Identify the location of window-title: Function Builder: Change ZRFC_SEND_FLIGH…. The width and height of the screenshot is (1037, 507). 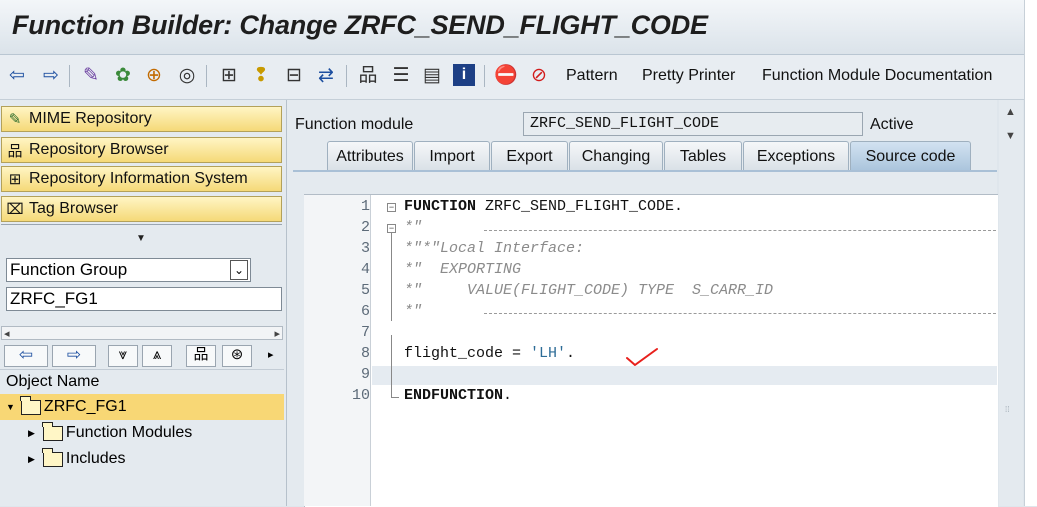
(360, 25).